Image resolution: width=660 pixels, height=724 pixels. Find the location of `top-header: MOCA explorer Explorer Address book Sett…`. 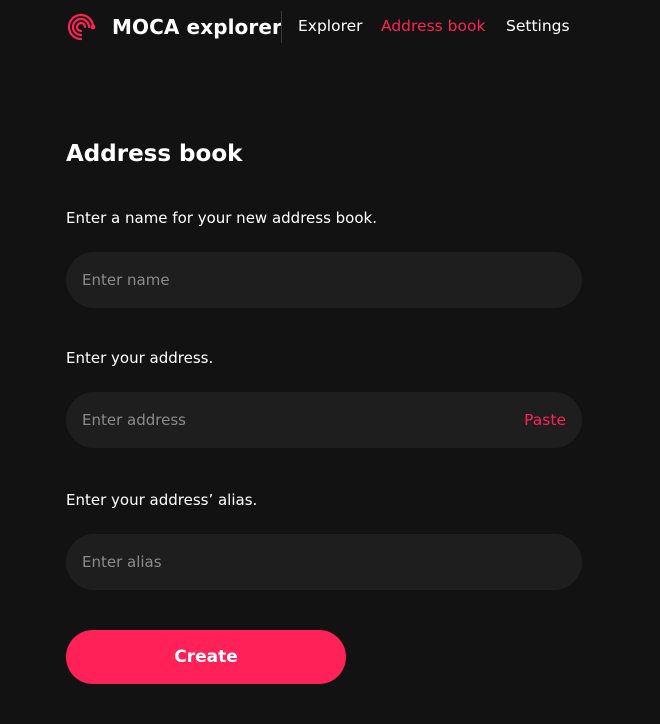

top-header: MOCA explorer Explorer Address book Sett… is located at coordinates (330, 27).